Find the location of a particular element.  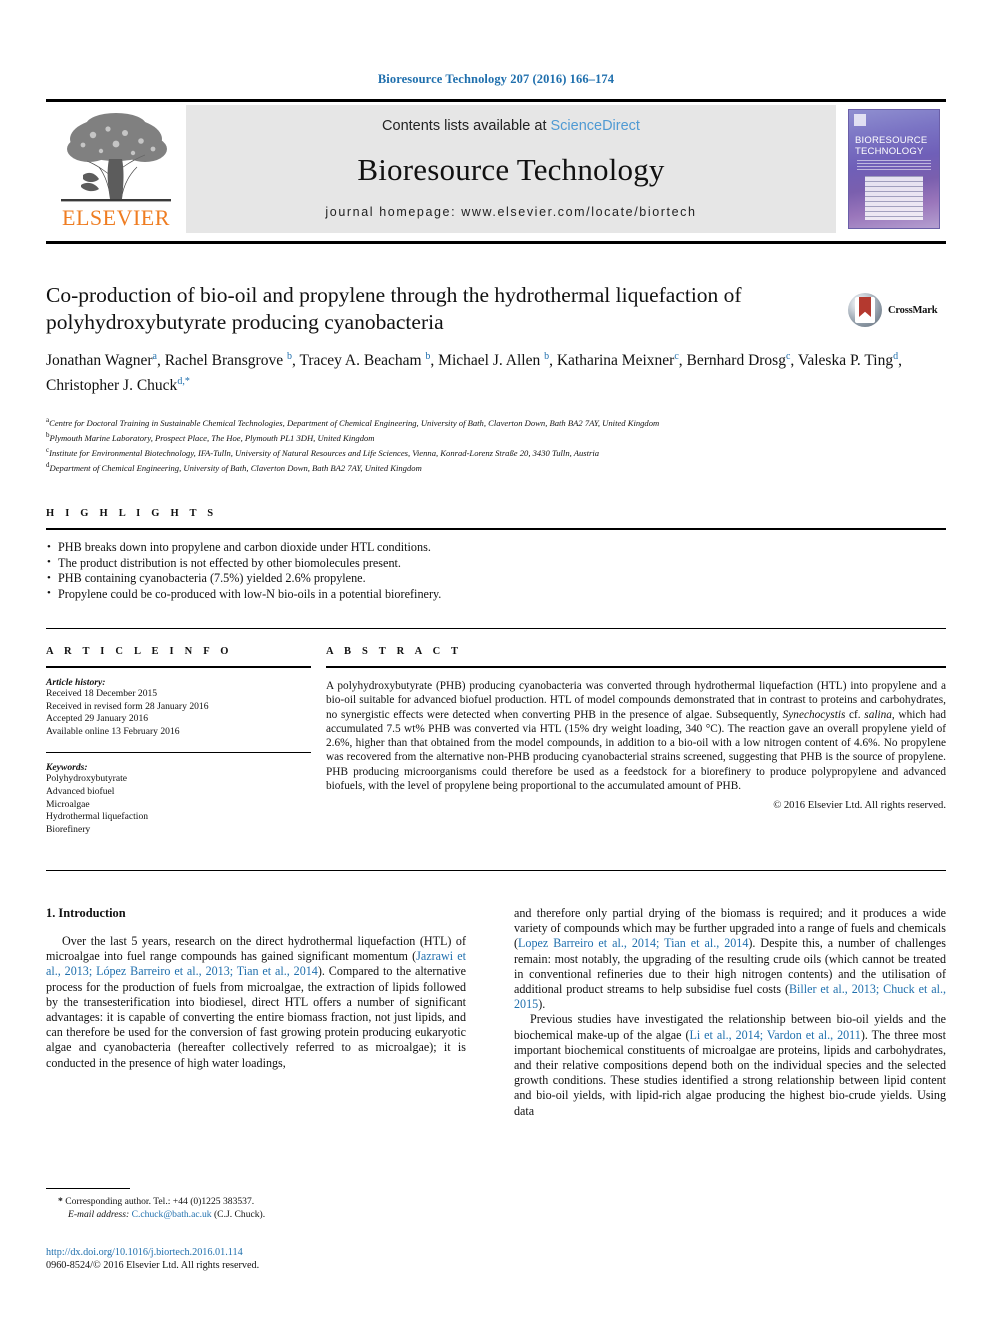

body-top-rule is located at coordinates (496, 870).